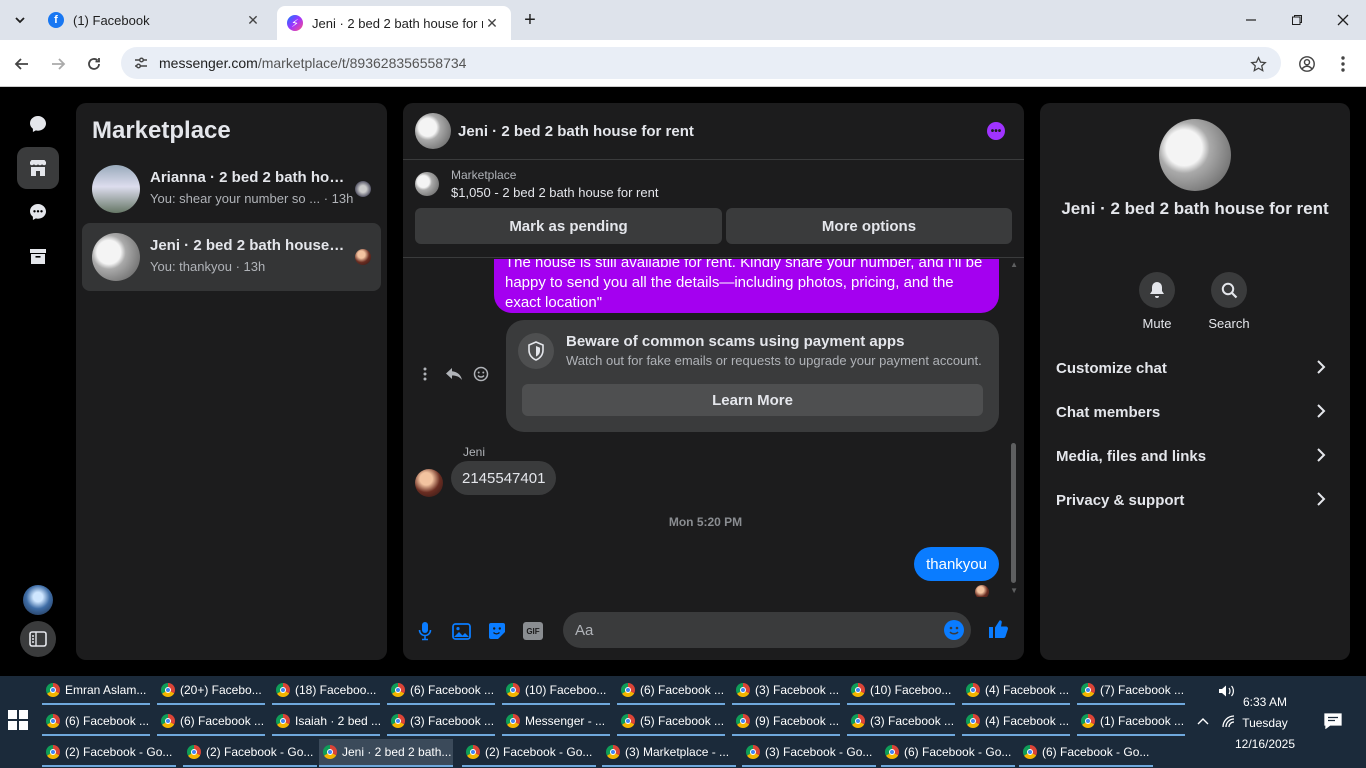  What do you see at coordinates (752, 400) in the screenshot?
I see `learn-more-button: Learn More` at bounding box center [752, 400].